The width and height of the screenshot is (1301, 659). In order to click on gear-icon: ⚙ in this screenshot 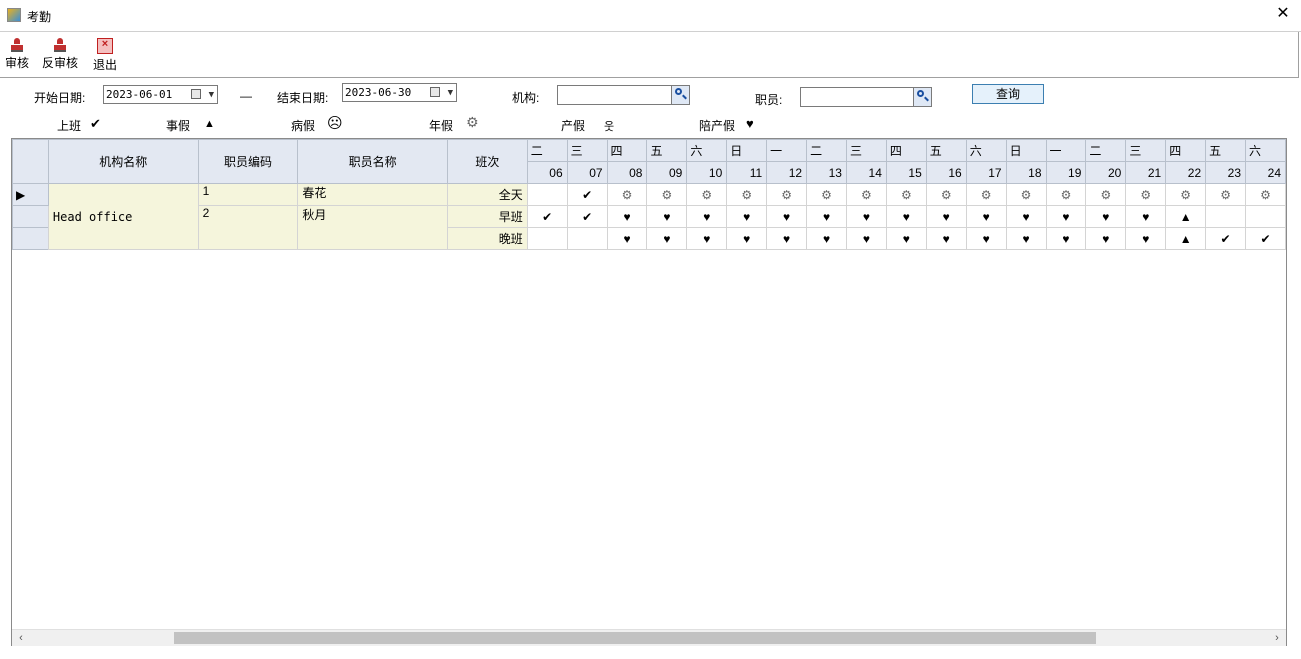, I will do `click(472, 122)`.